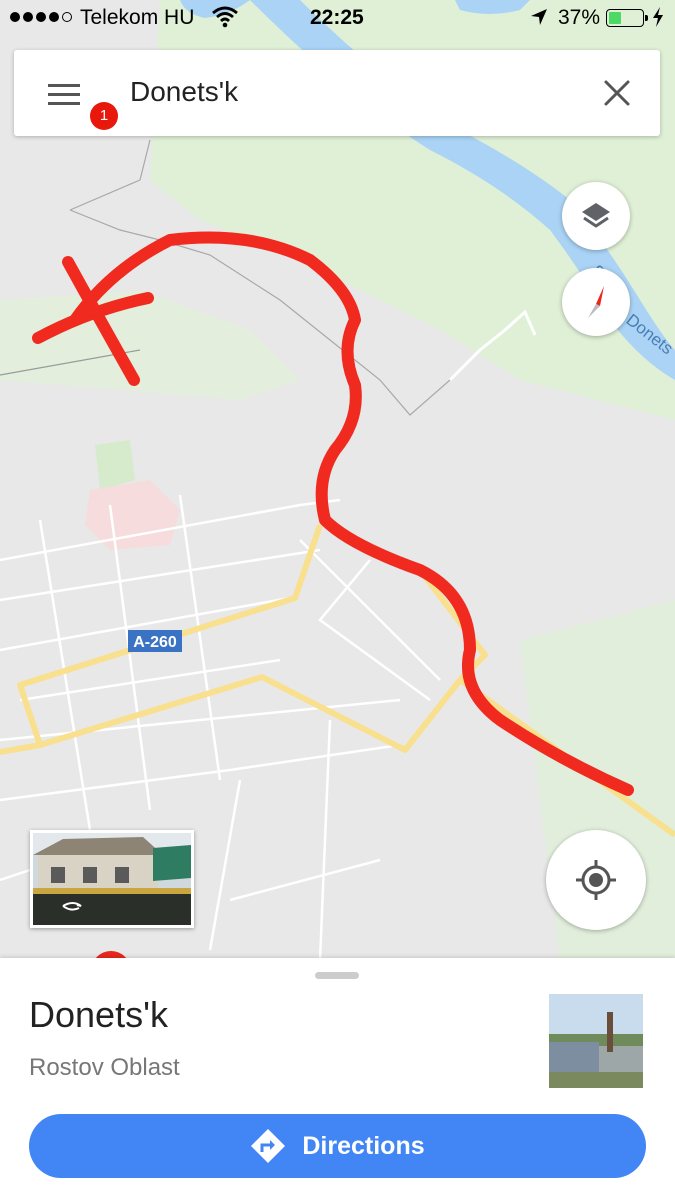 This screenshot has height=1200, width=675. I want to click on my-location-icon, so click(596, 880).